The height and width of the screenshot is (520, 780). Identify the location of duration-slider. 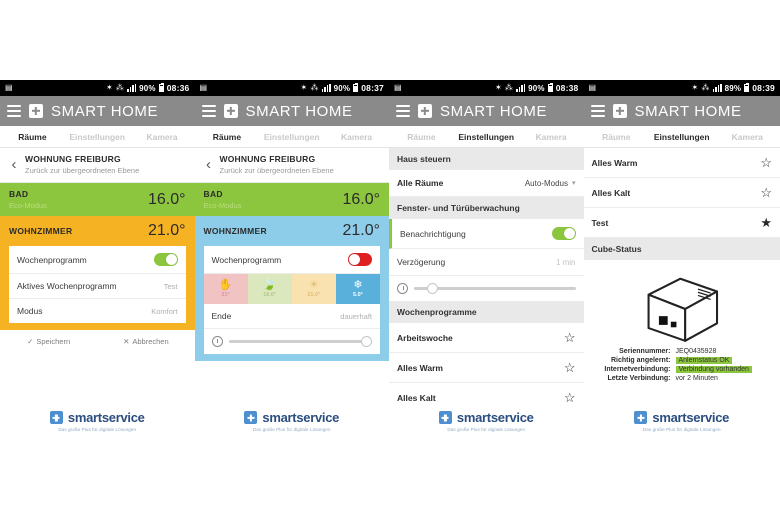
(300, 341).